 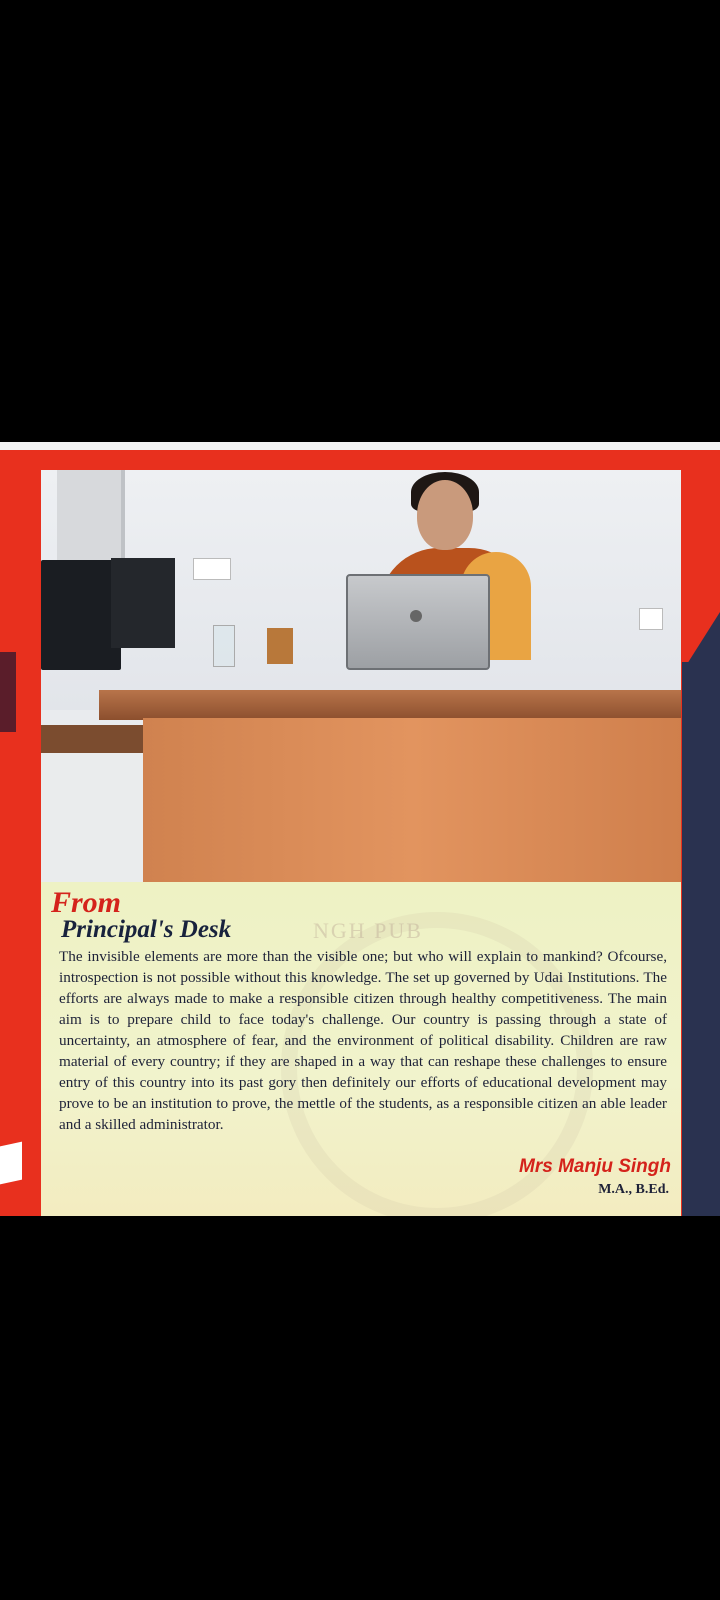 What do you see at coordinates (143, 603) in the screenshot?
I see `photo-monitor-second` at bounding box center [143, 603].